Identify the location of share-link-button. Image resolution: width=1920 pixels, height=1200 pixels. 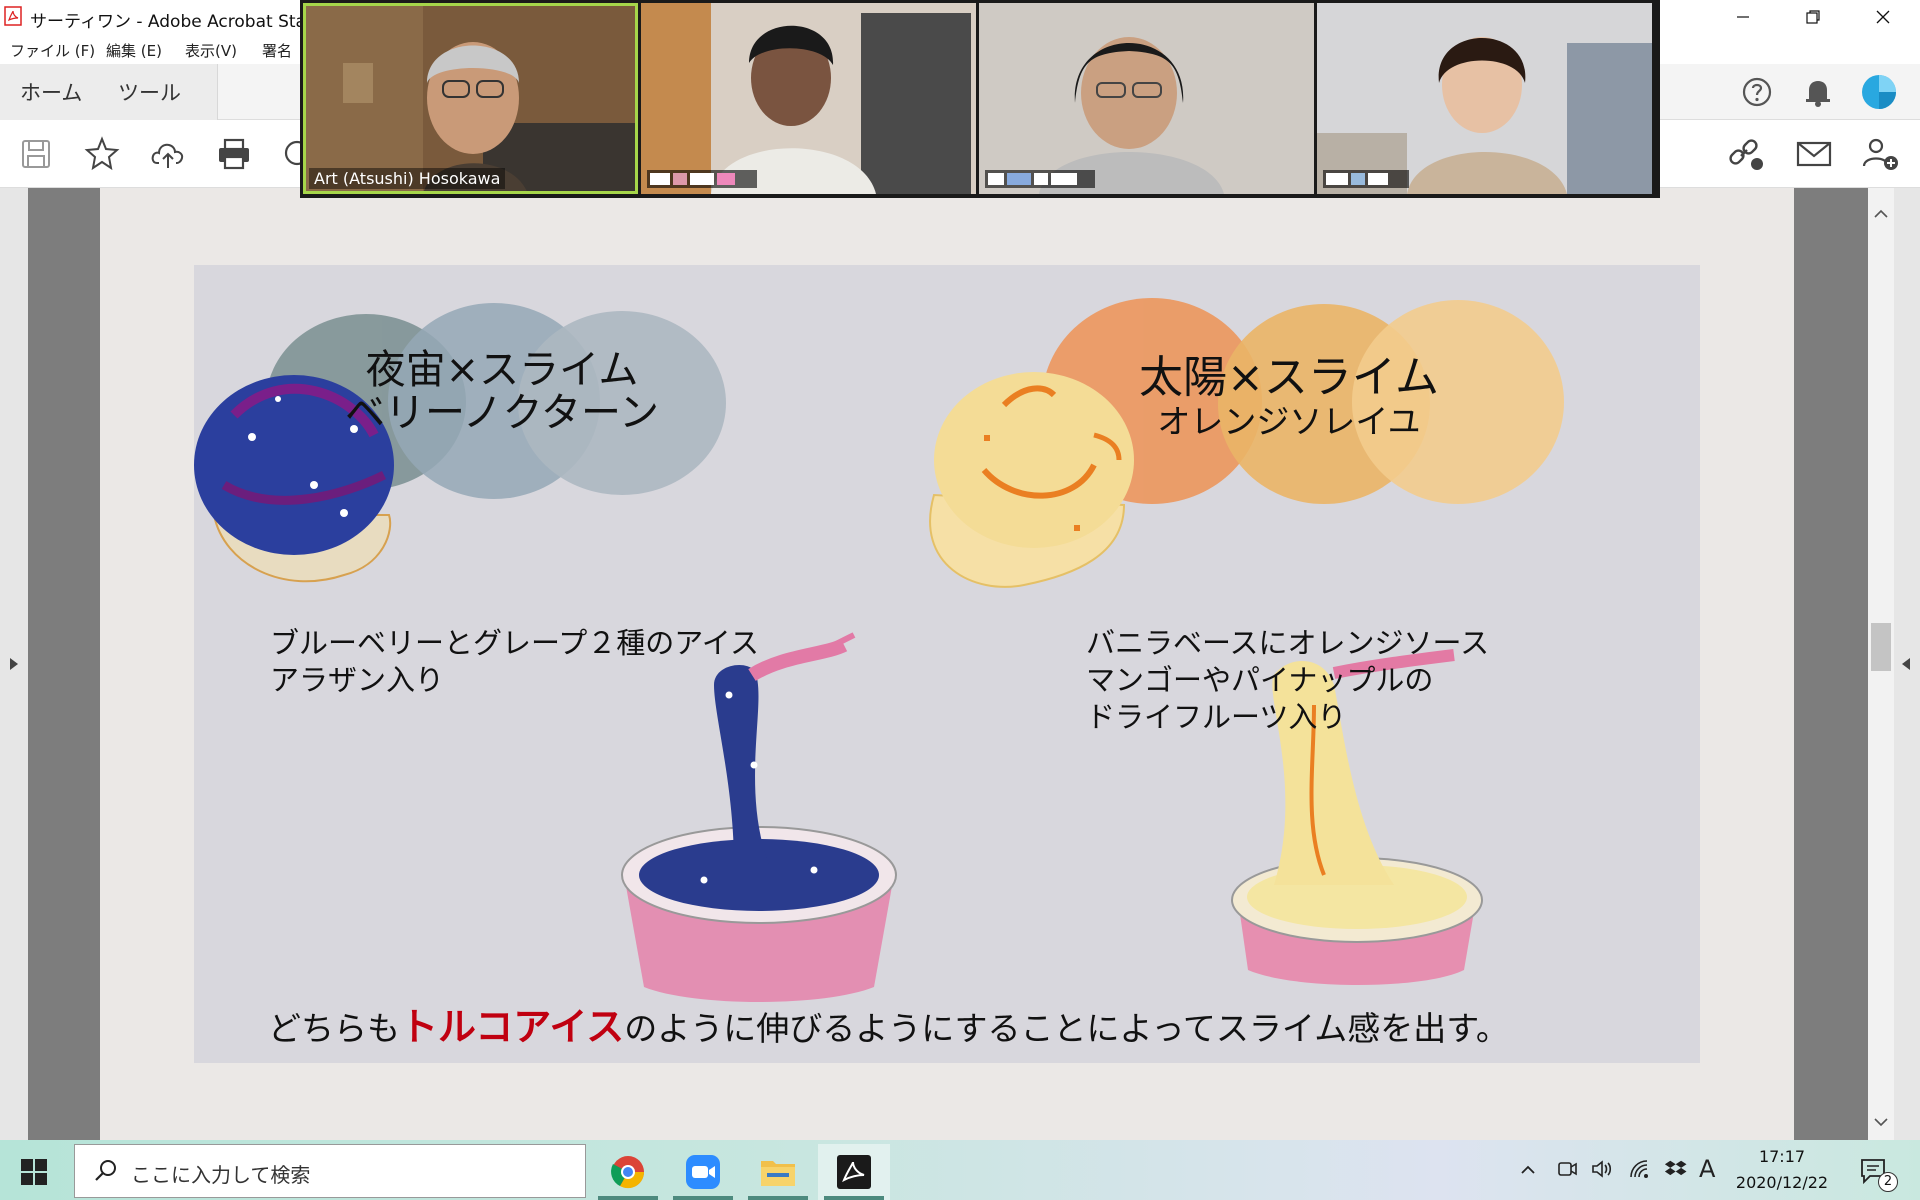
(1746, 154).